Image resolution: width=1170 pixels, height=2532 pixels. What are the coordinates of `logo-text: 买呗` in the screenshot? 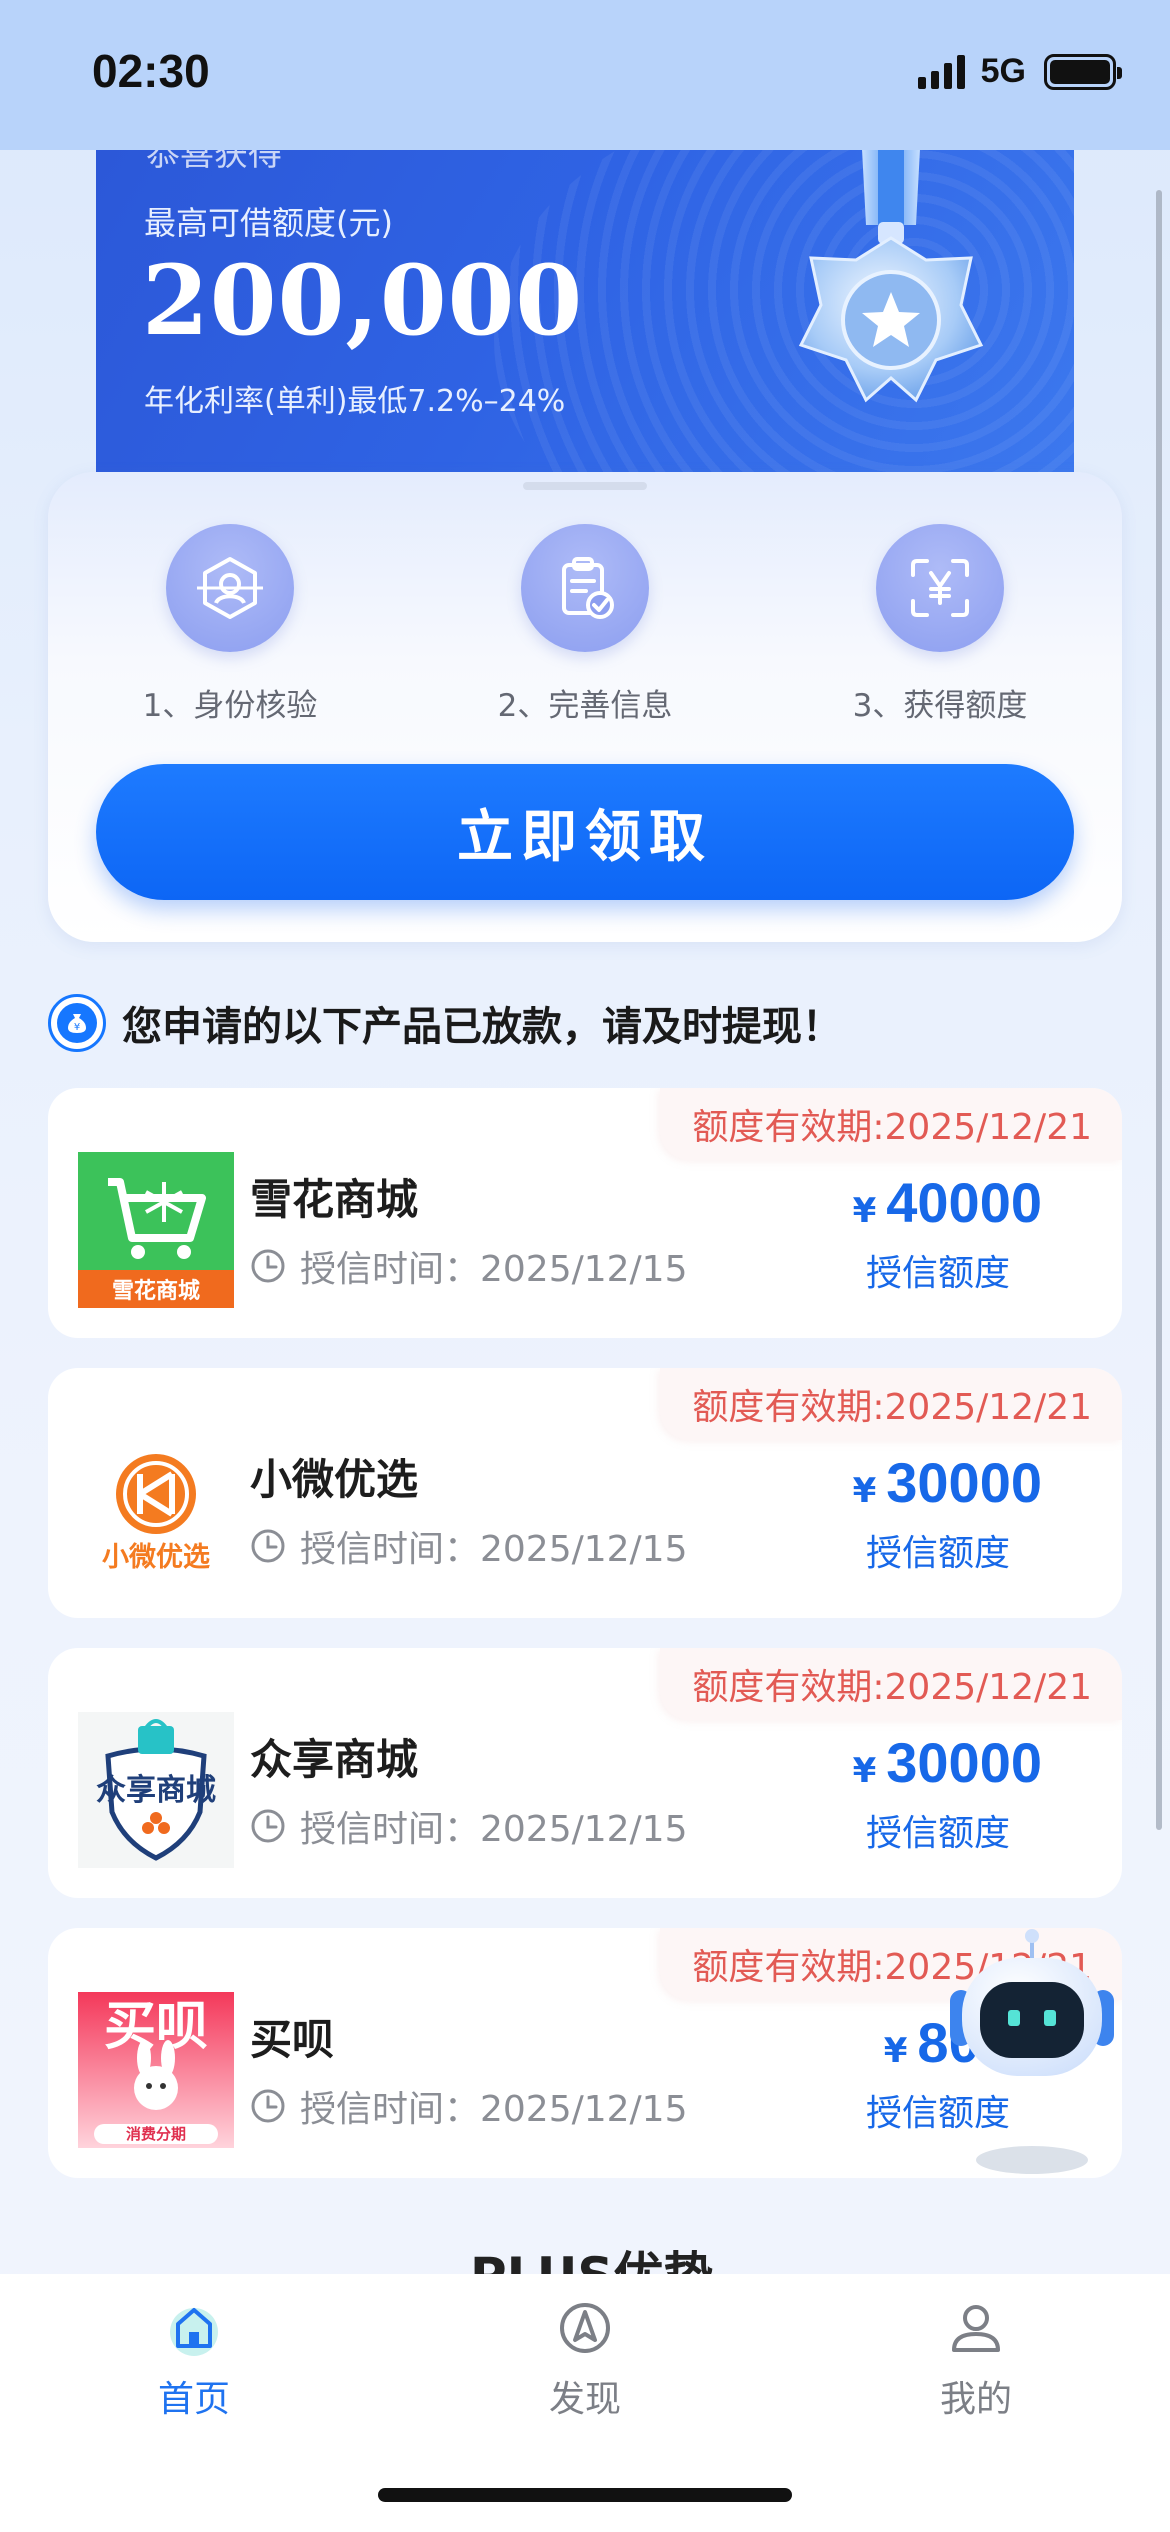 It's located at (156, 2027).